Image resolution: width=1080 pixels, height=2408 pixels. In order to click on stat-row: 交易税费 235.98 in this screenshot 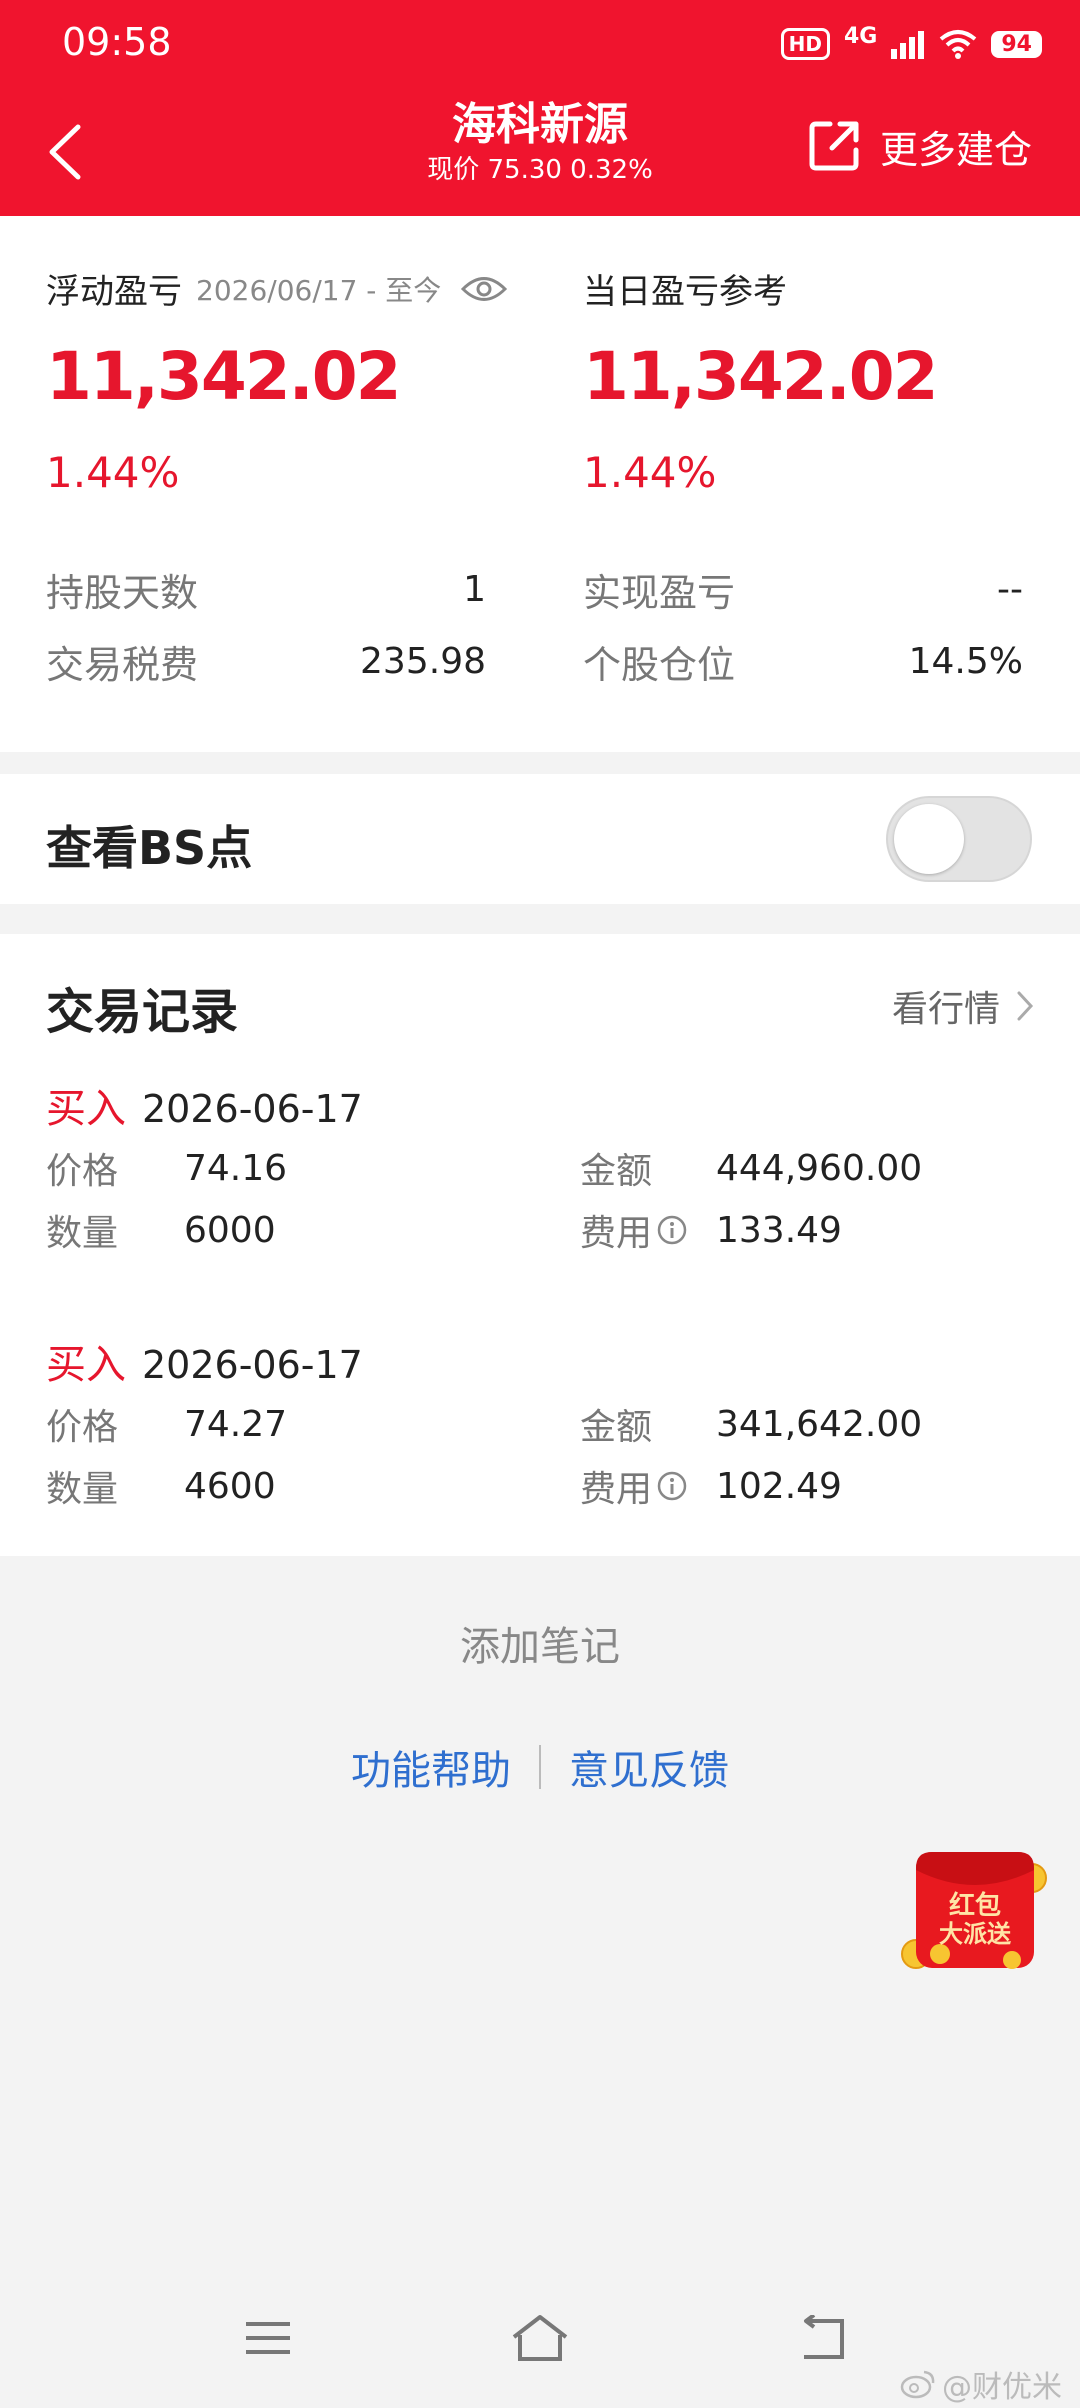, I will do `click(266, 661)`.